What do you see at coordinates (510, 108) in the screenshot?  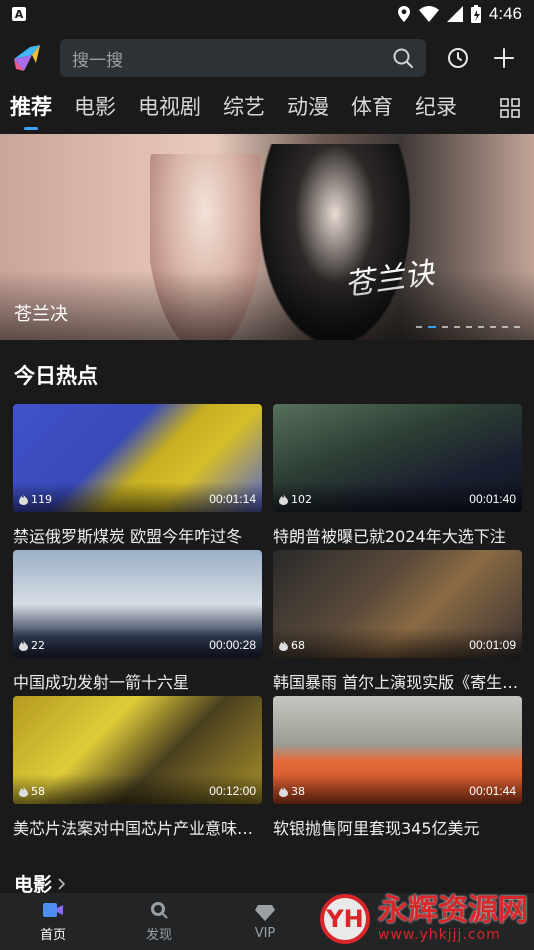 I see `category-grid-icon` at bounding box center [510, 108].